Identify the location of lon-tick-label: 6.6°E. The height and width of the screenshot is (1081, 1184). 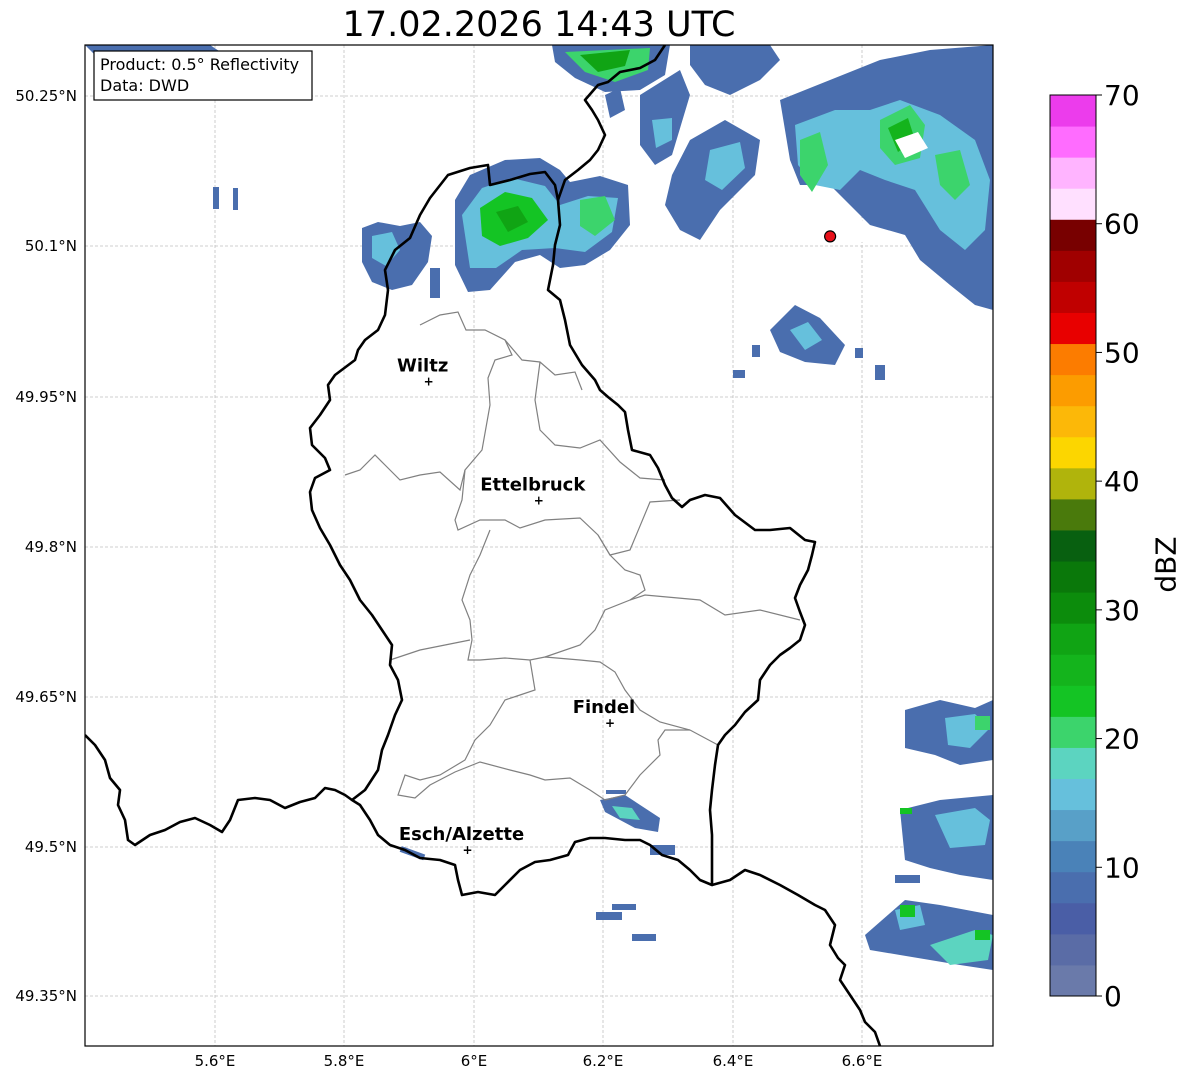
(862, 1061).